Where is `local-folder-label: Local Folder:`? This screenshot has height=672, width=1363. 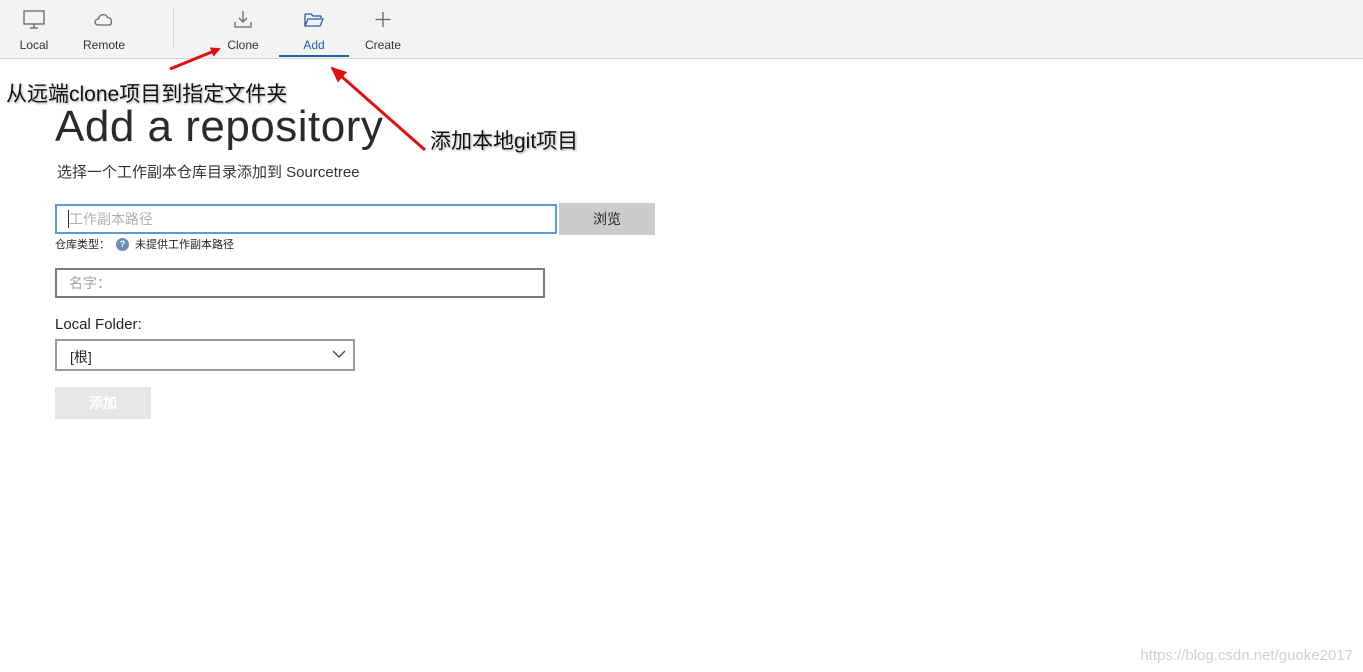
local-folder-label: Local Folder: is located at coordinates (98, 324).